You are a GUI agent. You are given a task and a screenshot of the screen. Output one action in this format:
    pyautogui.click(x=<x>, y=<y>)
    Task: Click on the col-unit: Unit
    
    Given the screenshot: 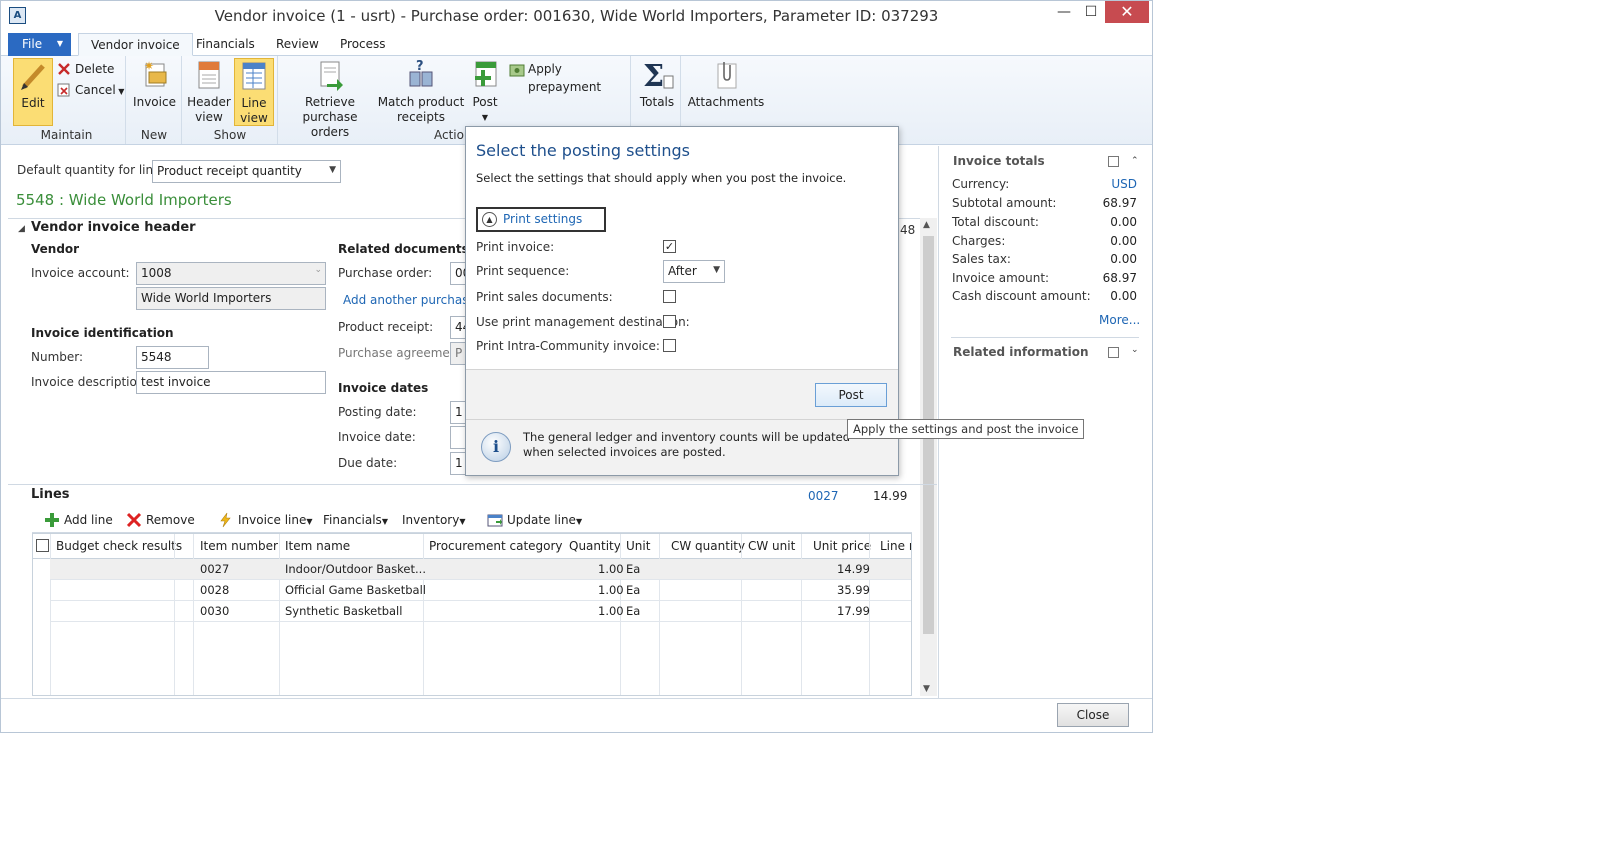 What is the action you would take?
    pyautogui.click(x=638, y=546)
    